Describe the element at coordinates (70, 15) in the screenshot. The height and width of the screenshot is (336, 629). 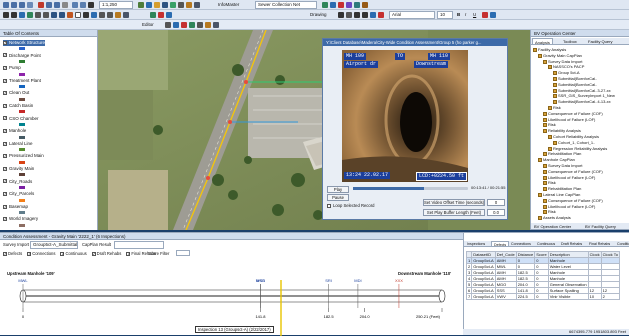
I see `select-features-icon` at that location.